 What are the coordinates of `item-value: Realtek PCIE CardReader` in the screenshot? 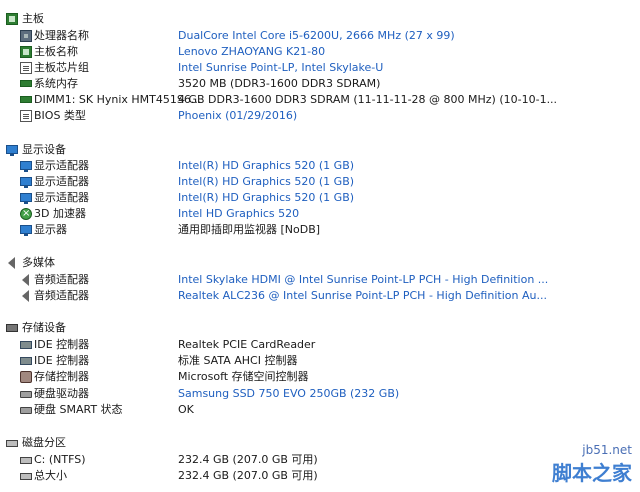 It's located at (247, 344).